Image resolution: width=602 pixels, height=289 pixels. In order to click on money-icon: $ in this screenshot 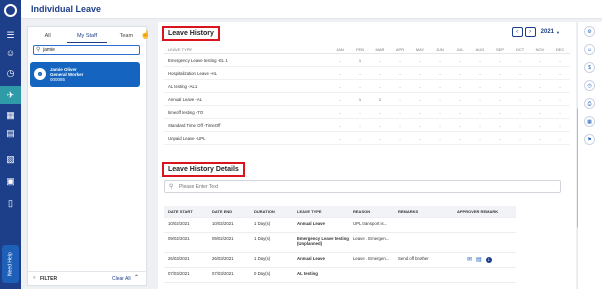, I will do `click(589, 67)`.